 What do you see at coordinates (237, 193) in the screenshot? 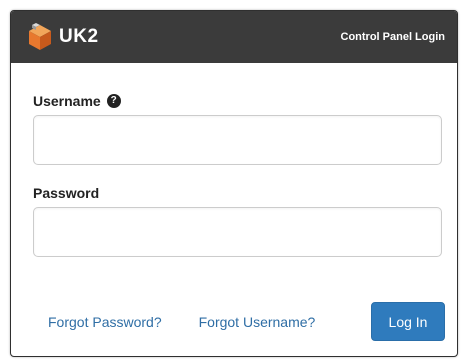
I see `password-label: Password` at bounding box center [237, 193].